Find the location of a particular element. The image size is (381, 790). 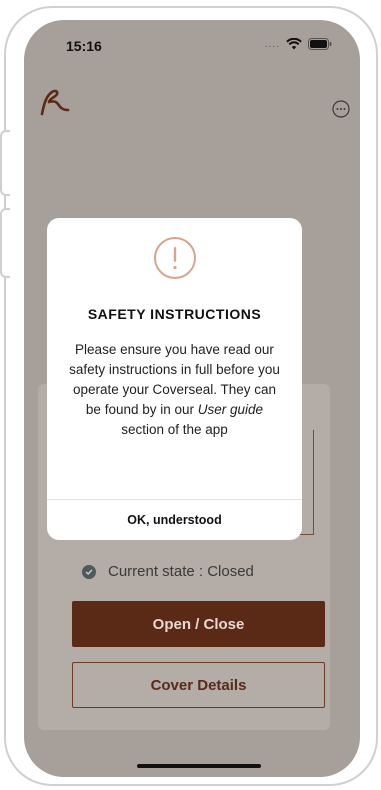

volume-up-button is located at coordinates (5, 163).